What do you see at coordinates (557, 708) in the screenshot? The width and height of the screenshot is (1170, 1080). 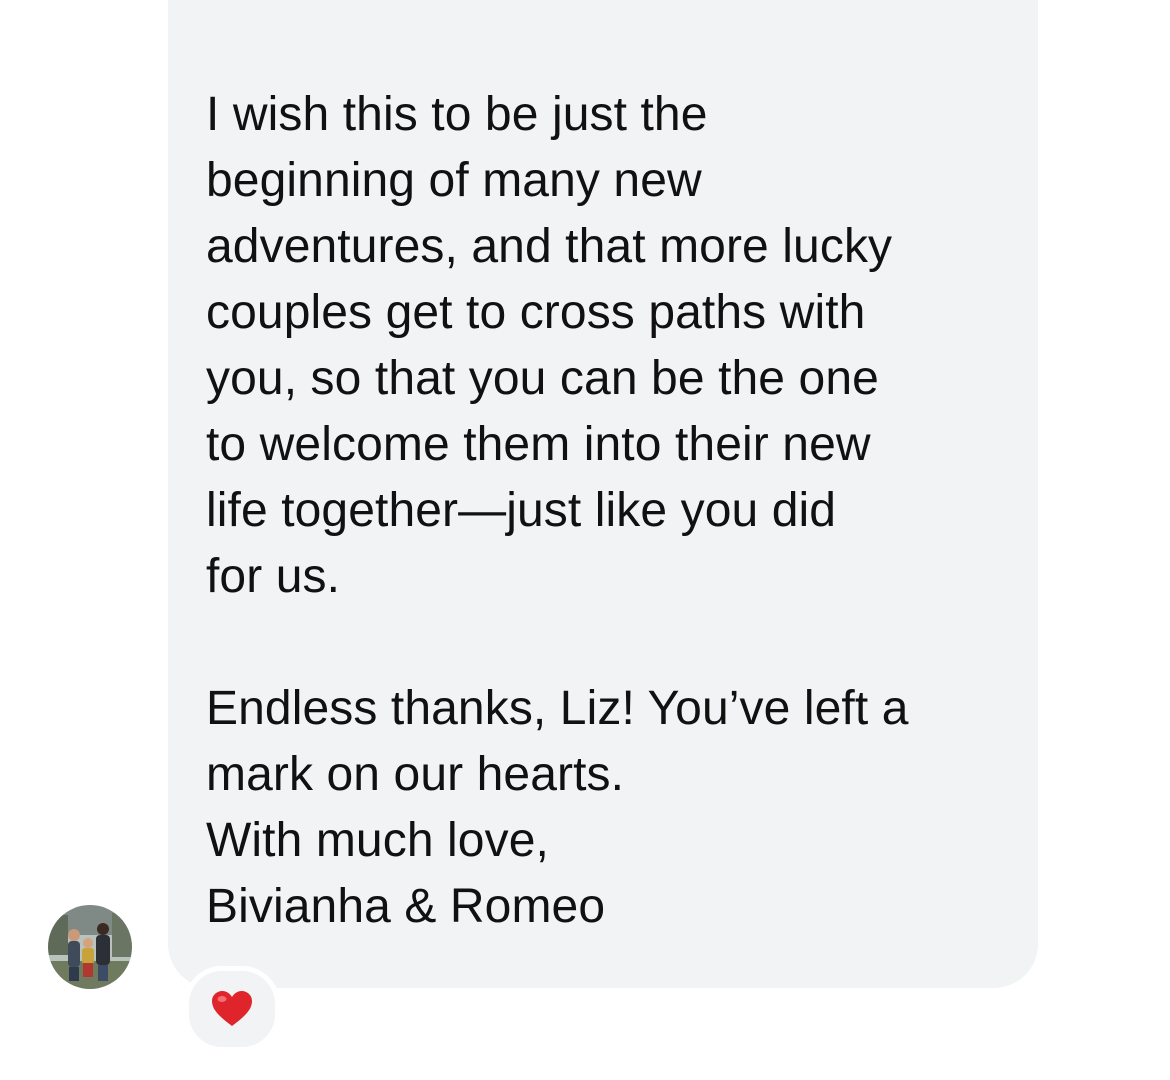 I see `message-line: Endless thanks, Liz! You’ve left a` at bounding box center [557, 708].